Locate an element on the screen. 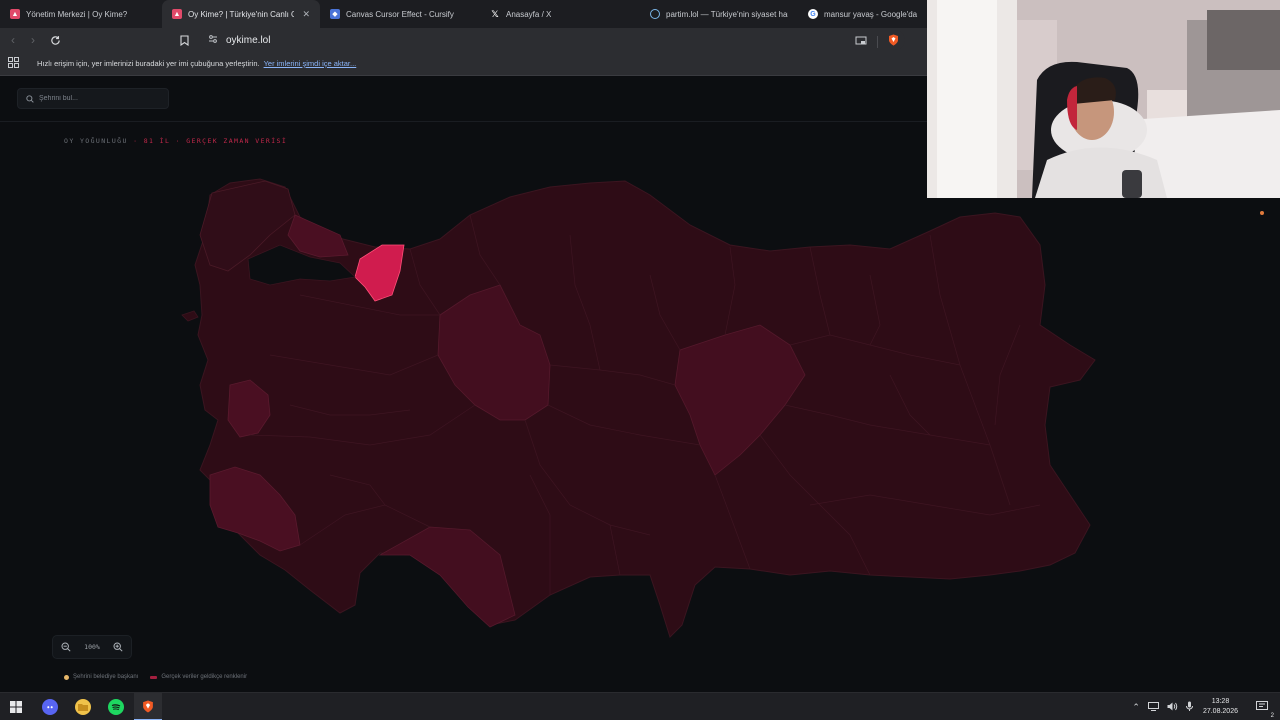 This screenshot has height=720, width=1280. forward-icon: › is located at coordinates (33, 40).